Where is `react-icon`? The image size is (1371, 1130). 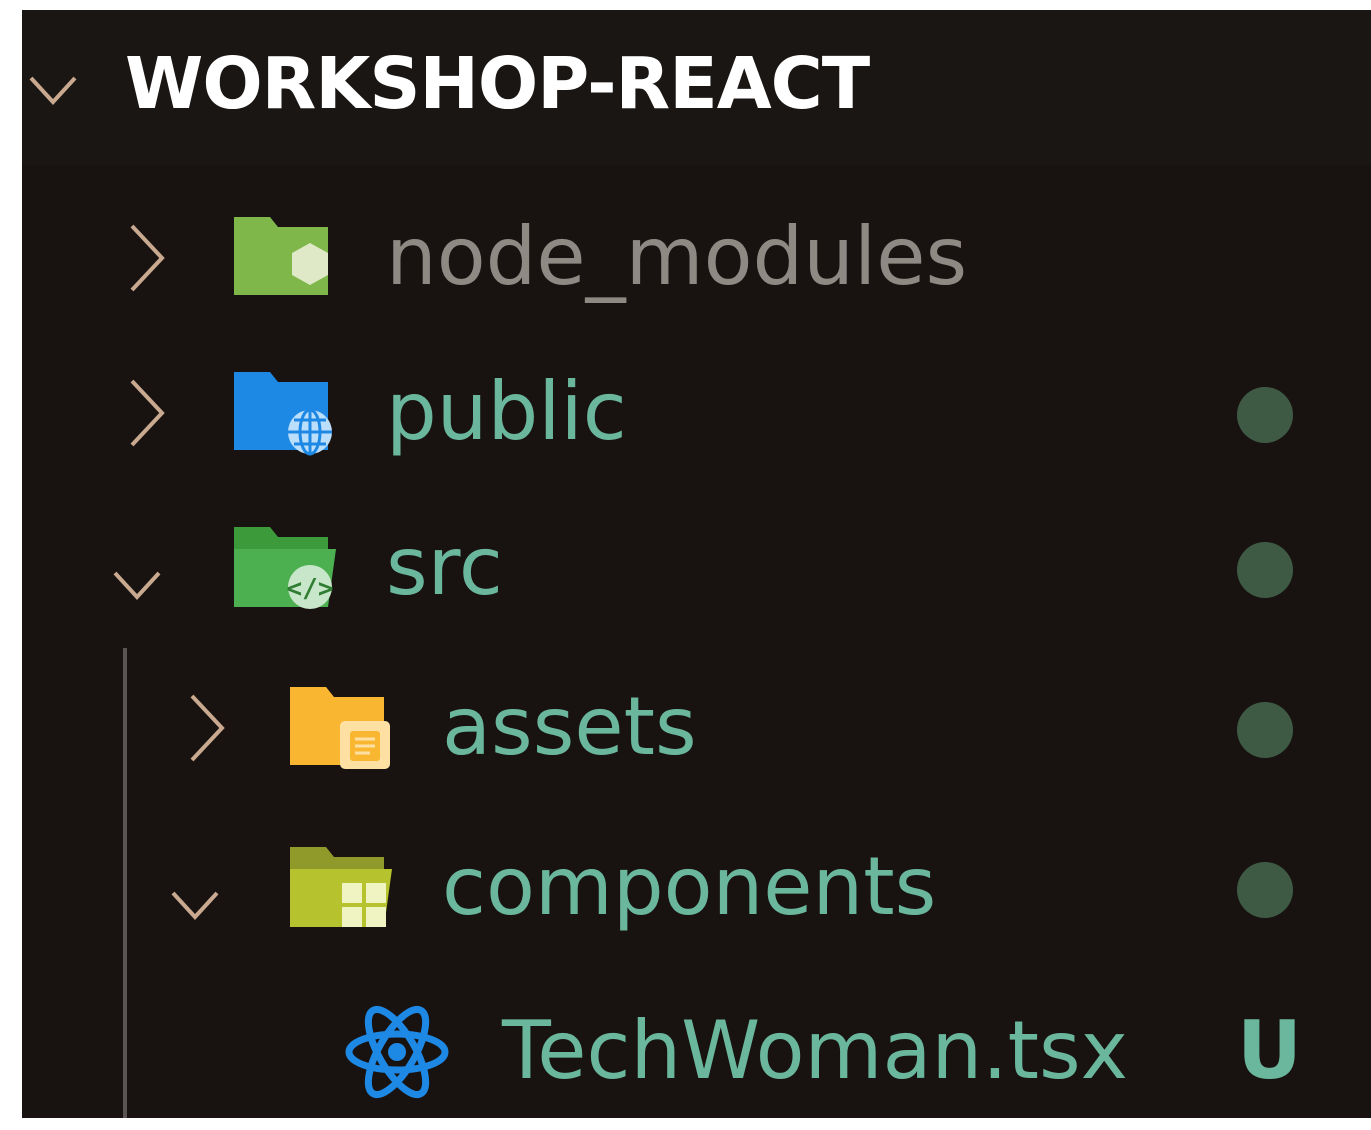
react-icon is located at coordinates (397, 1052).